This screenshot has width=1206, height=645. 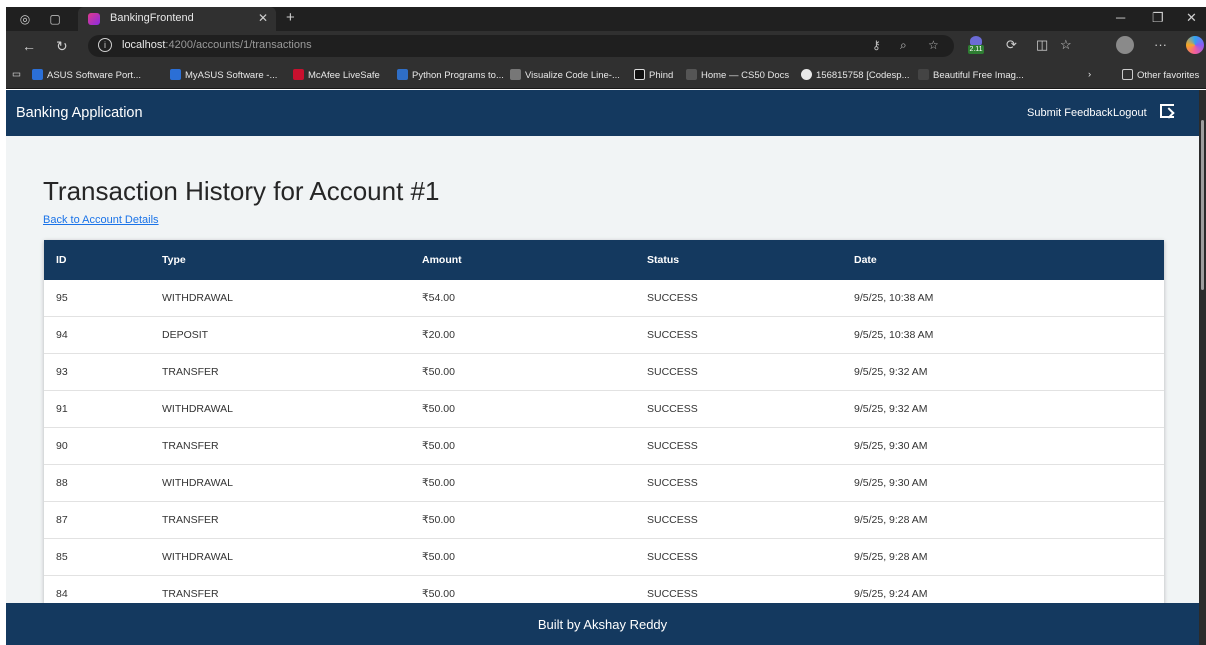 I want to click on back-icon: ←, so click(x=29, y=46).